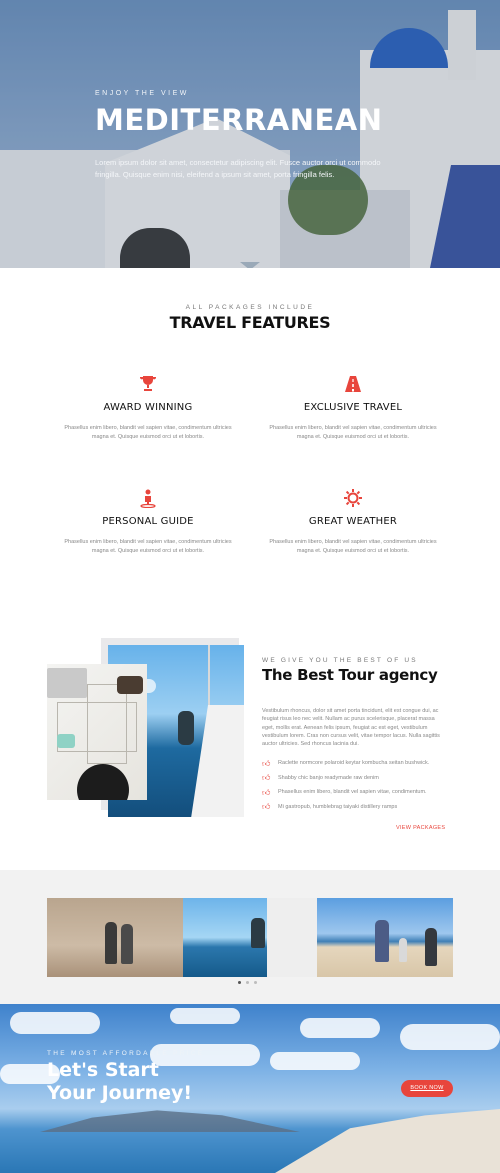 This screenshot has height=1173, width=500. I want to click on gallery-pagination, so click(247, 982).